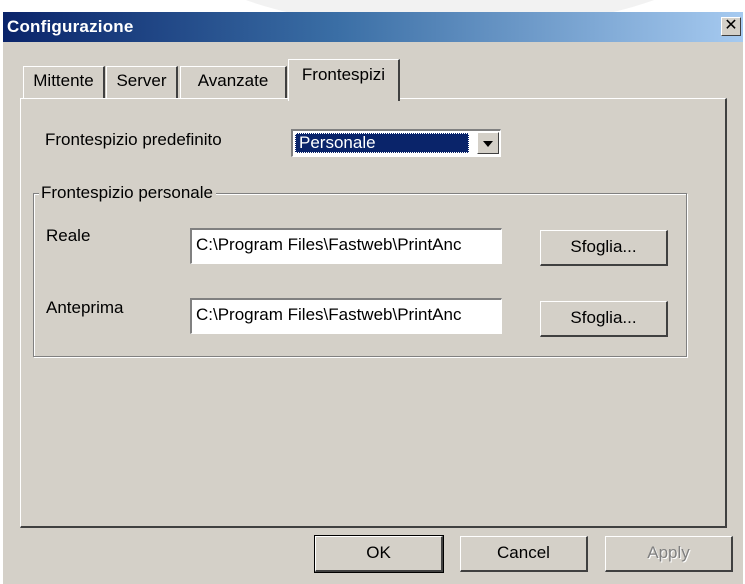 The image size is (745, 584). I want to click on tab-mittente: Mittente, so click(64, 82).